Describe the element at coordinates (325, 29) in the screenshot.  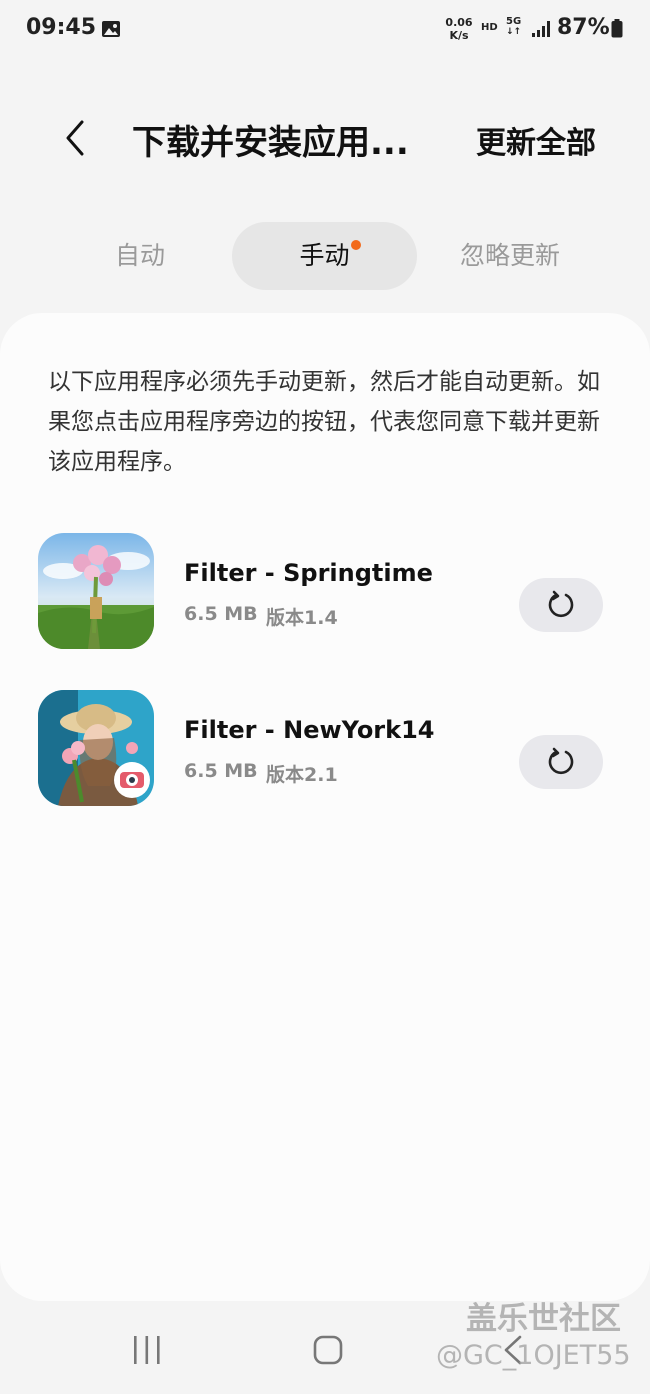
I see `status-bar: 09:45 0.06 K/s HD 5G ↓↑ 87%` at that location.